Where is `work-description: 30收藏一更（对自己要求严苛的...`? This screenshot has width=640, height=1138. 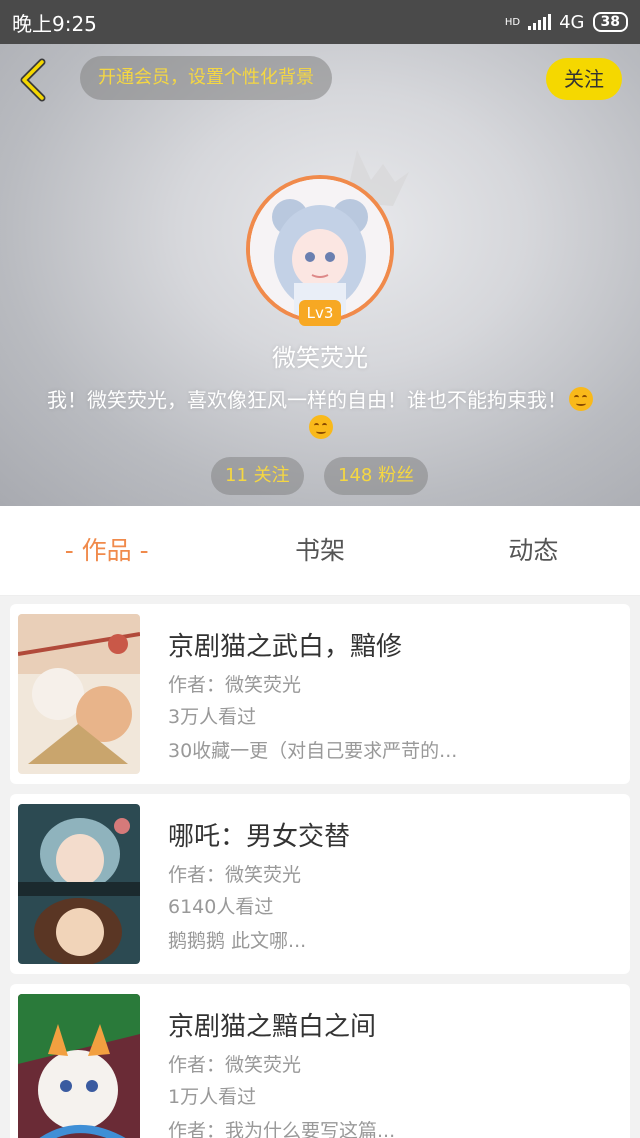
work-description: 30收藏一更（对自己要求严苛的... is located at coordinates (313, 751).